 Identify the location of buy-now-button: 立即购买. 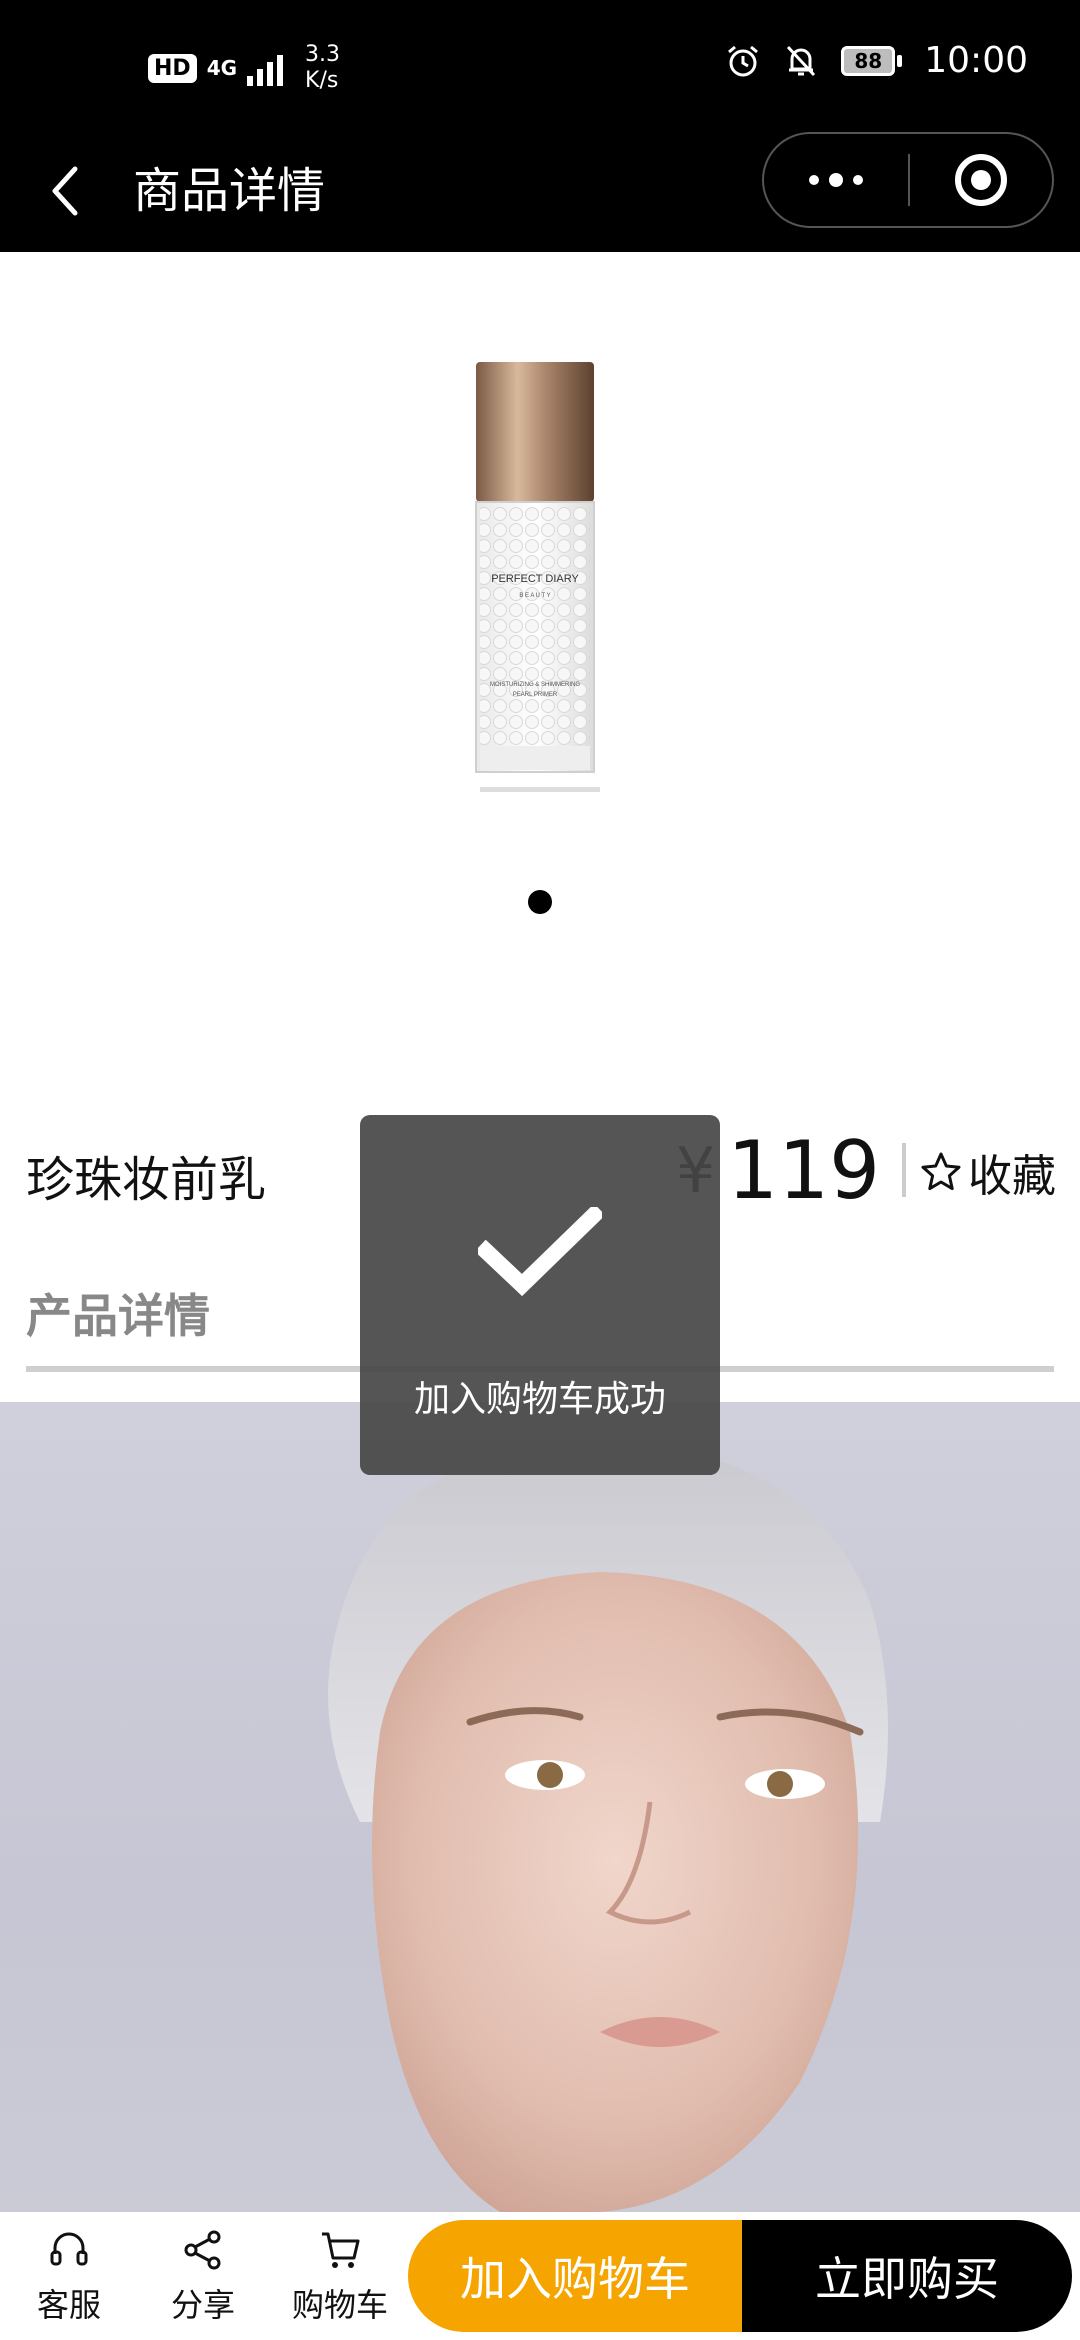
(907, 2276).